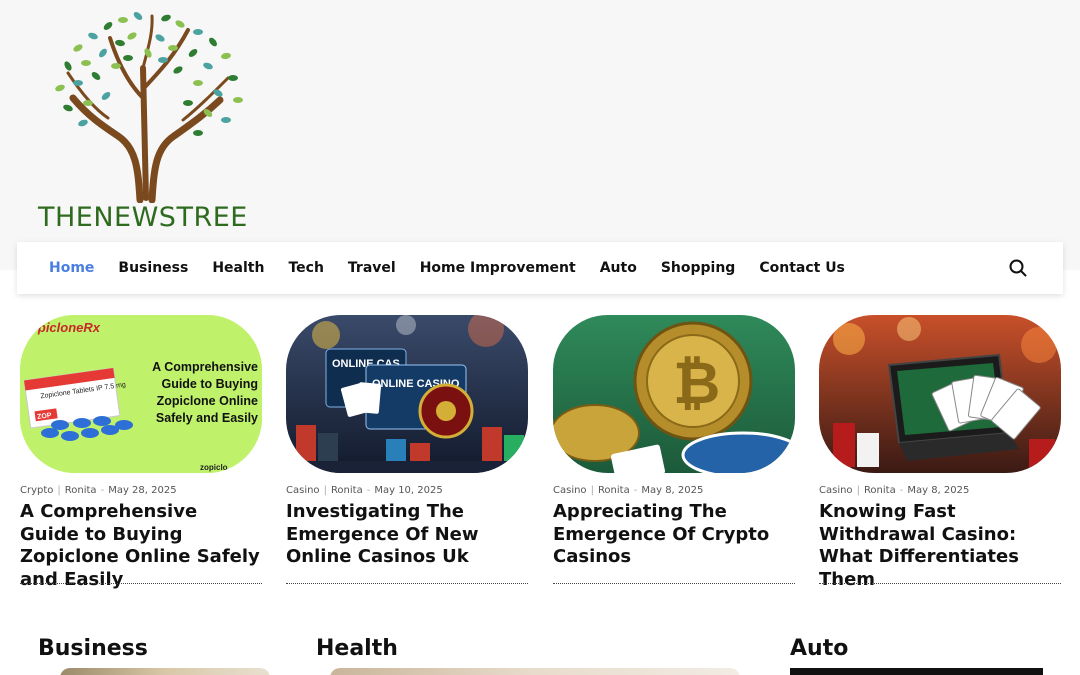 The width and height of the screenshot is (1080, 675). I want to click on section-title-auto: Auto, so click(819, 648).